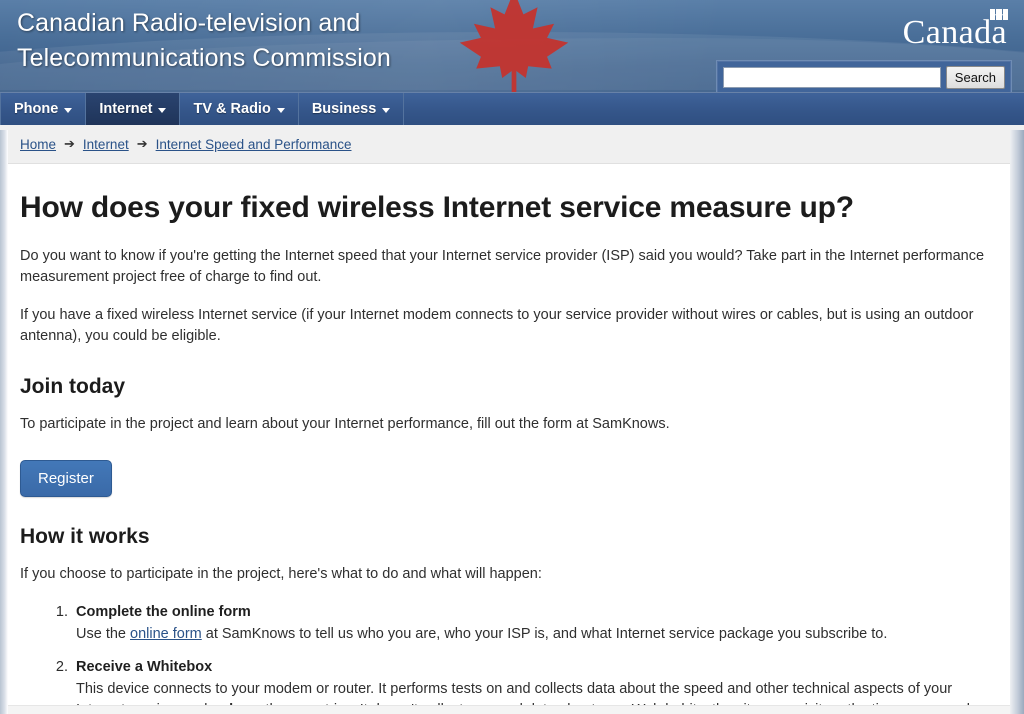 The height and width of the screenshot is (714, 1024). What do you see at coordinates (106, 144) in the screenshot?
I see `breadcrumb-item-internet: Internet` at bounding box center [106, 144].